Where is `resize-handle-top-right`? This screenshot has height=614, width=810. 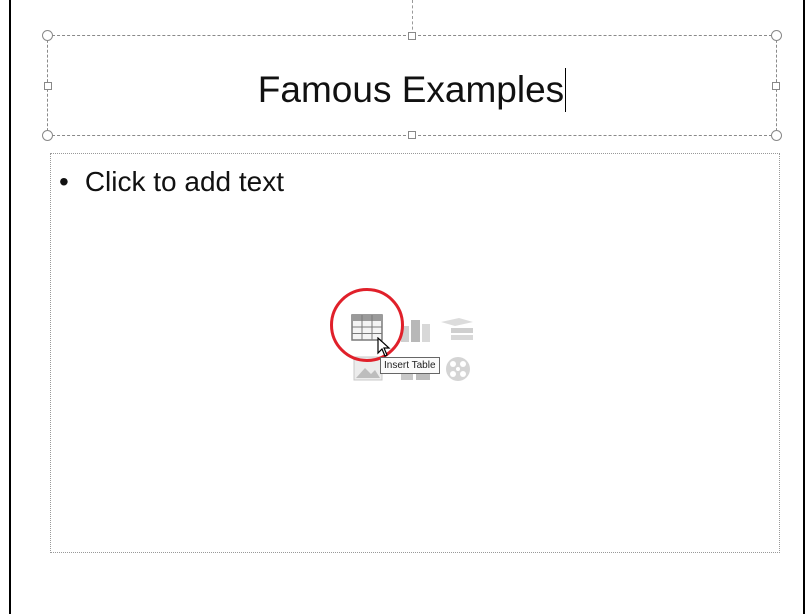 resize-handle-top-right is located at coordinates (776, 35).